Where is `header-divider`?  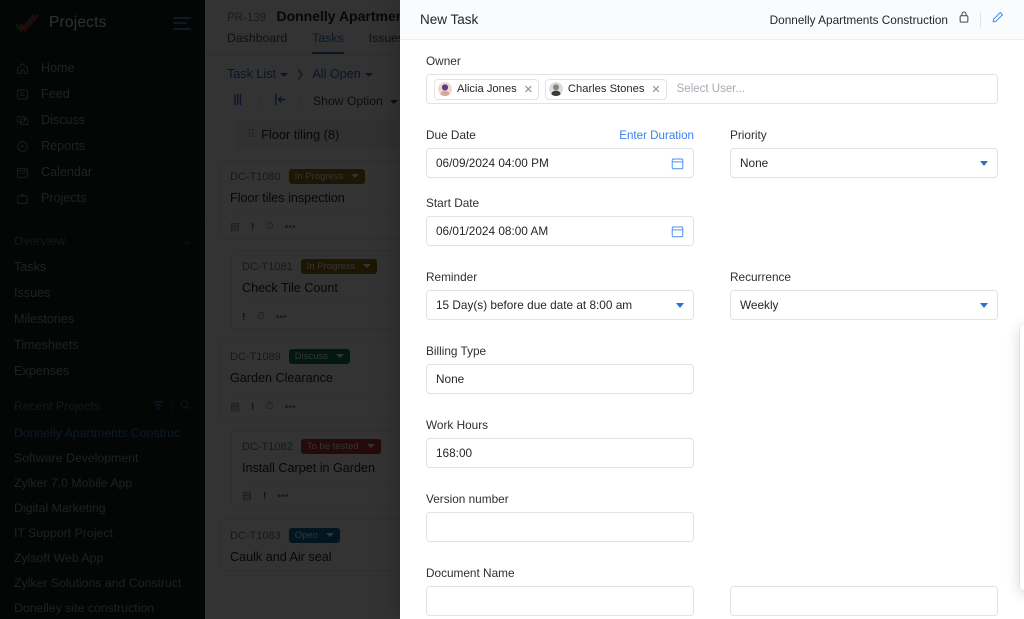 header-divider is located at coordinates (980, 19).